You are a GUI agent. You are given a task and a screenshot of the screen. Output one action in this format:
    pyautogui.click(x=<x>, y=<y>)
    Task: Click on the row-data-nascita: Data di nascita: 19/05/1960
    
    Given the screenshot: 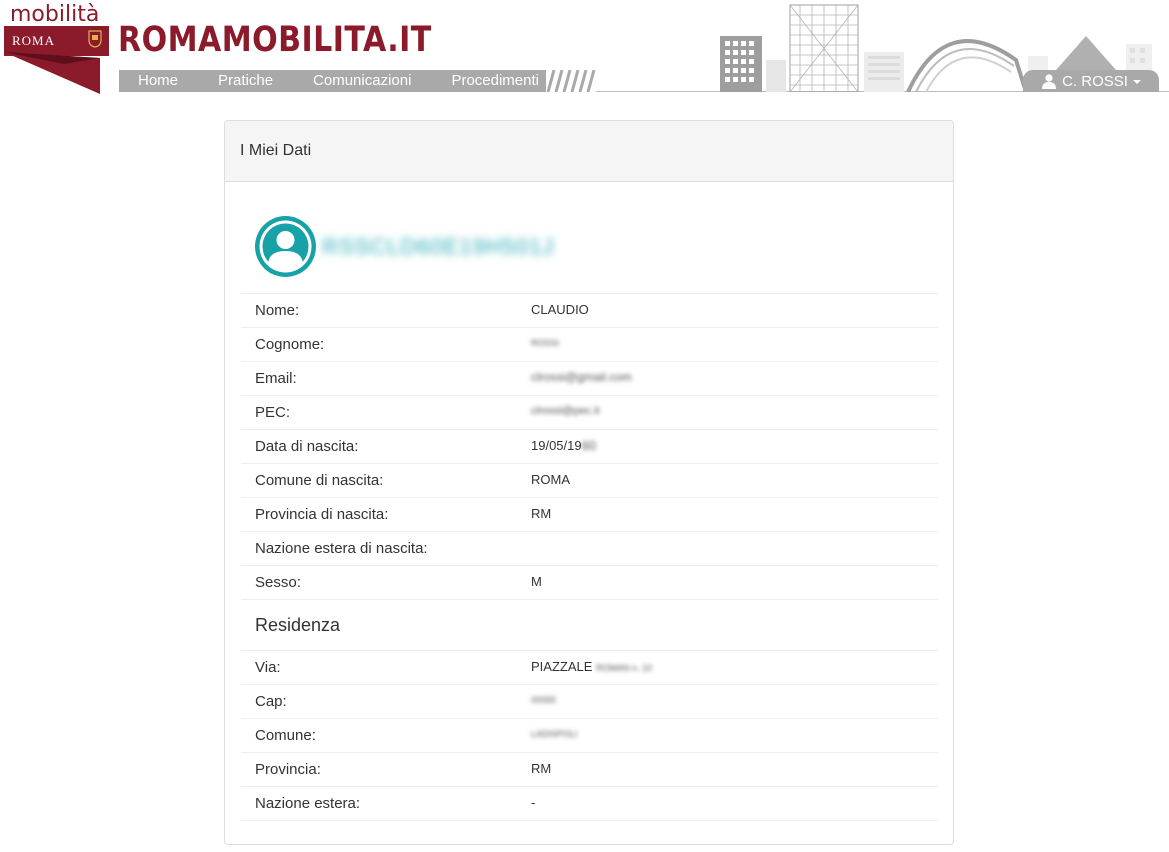 What is the action you would take?
    pyautogui.click(x=589, y=446)
    